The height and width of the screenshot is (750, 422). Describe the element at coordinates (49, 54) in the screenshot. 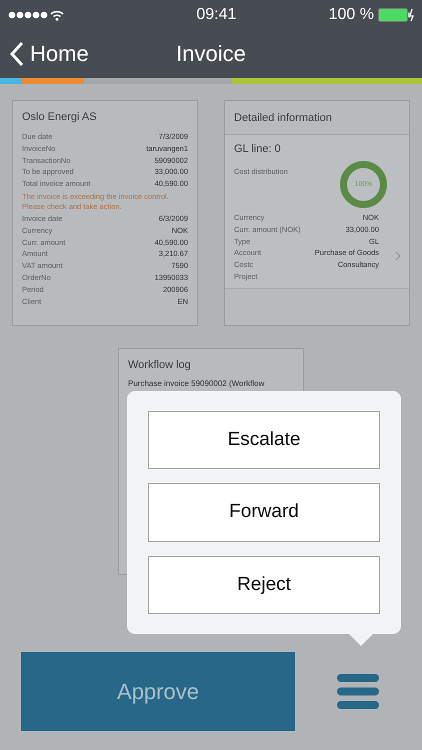

I see `back-button: Home` at that location.